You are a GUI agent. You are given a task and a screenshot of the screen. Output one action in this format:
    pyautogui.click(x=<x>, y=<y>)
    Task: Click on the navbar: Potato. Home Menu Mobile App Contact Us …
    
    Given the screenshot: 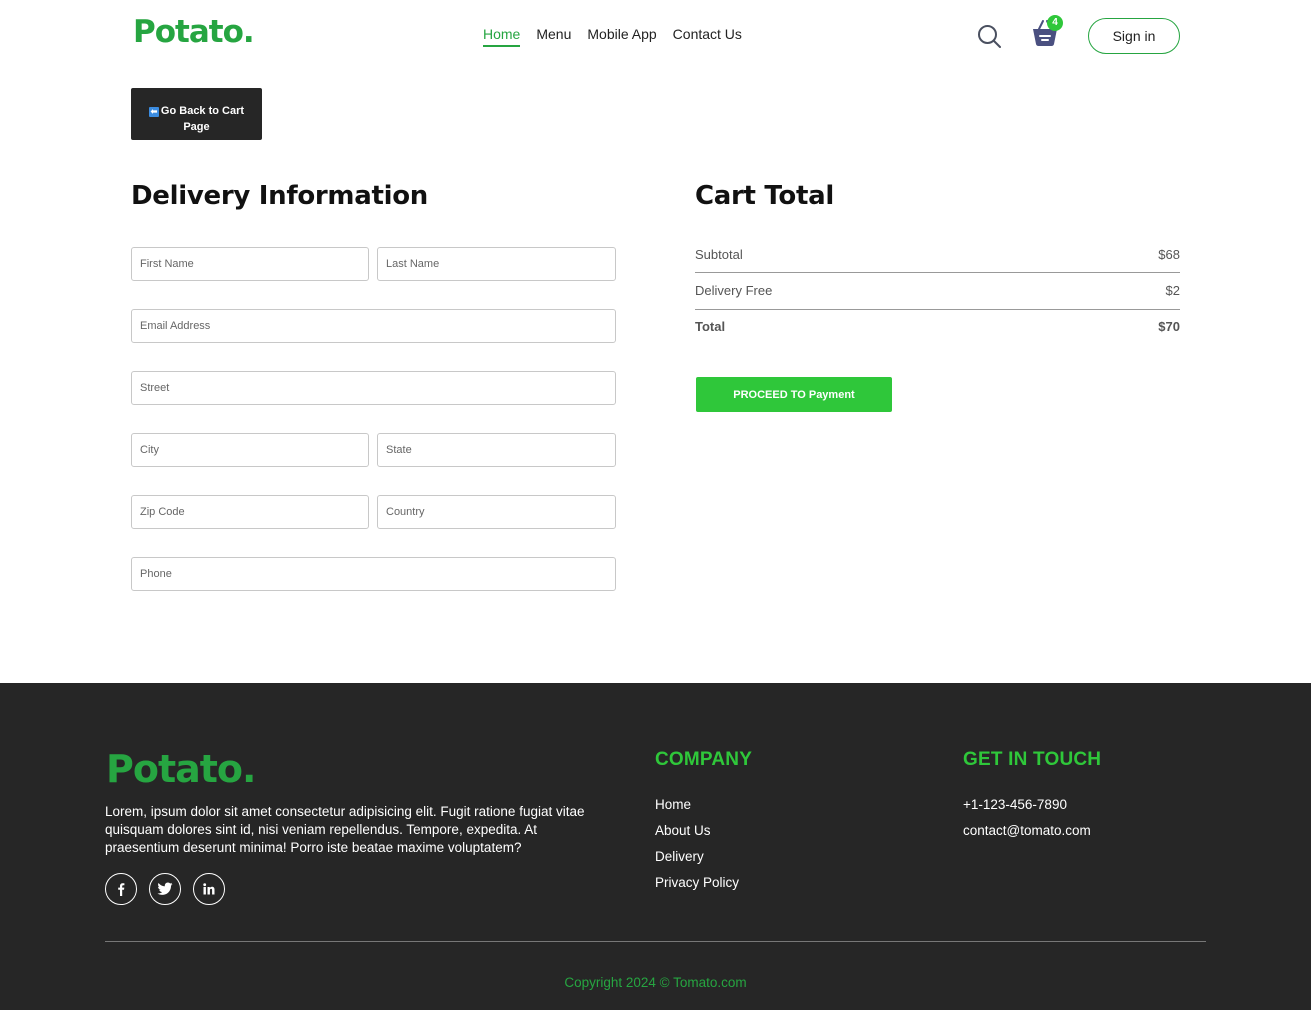 What is the action you would take?
    pyautogui.click(x=655, y=35)
    